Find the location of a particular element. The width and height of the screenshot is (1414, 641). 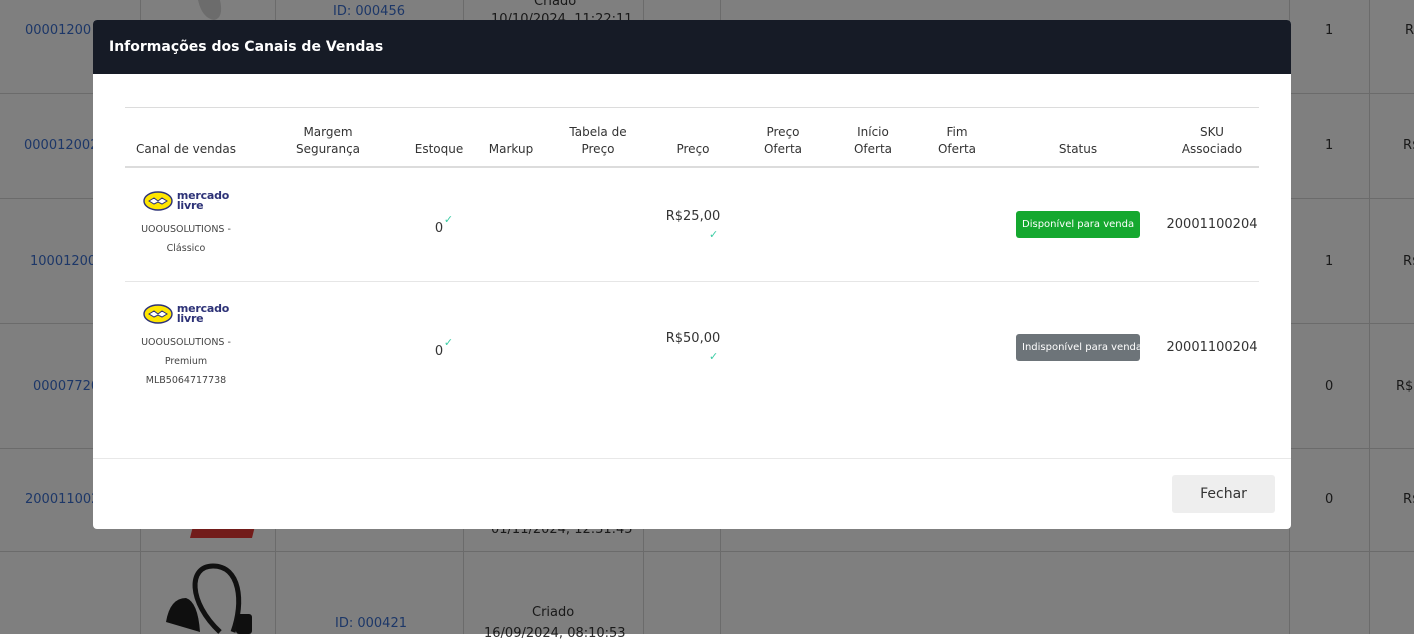

channel-cell: mercado livre UOOUSOLUTIONS - Clássico is located at coordinates (186, 224).